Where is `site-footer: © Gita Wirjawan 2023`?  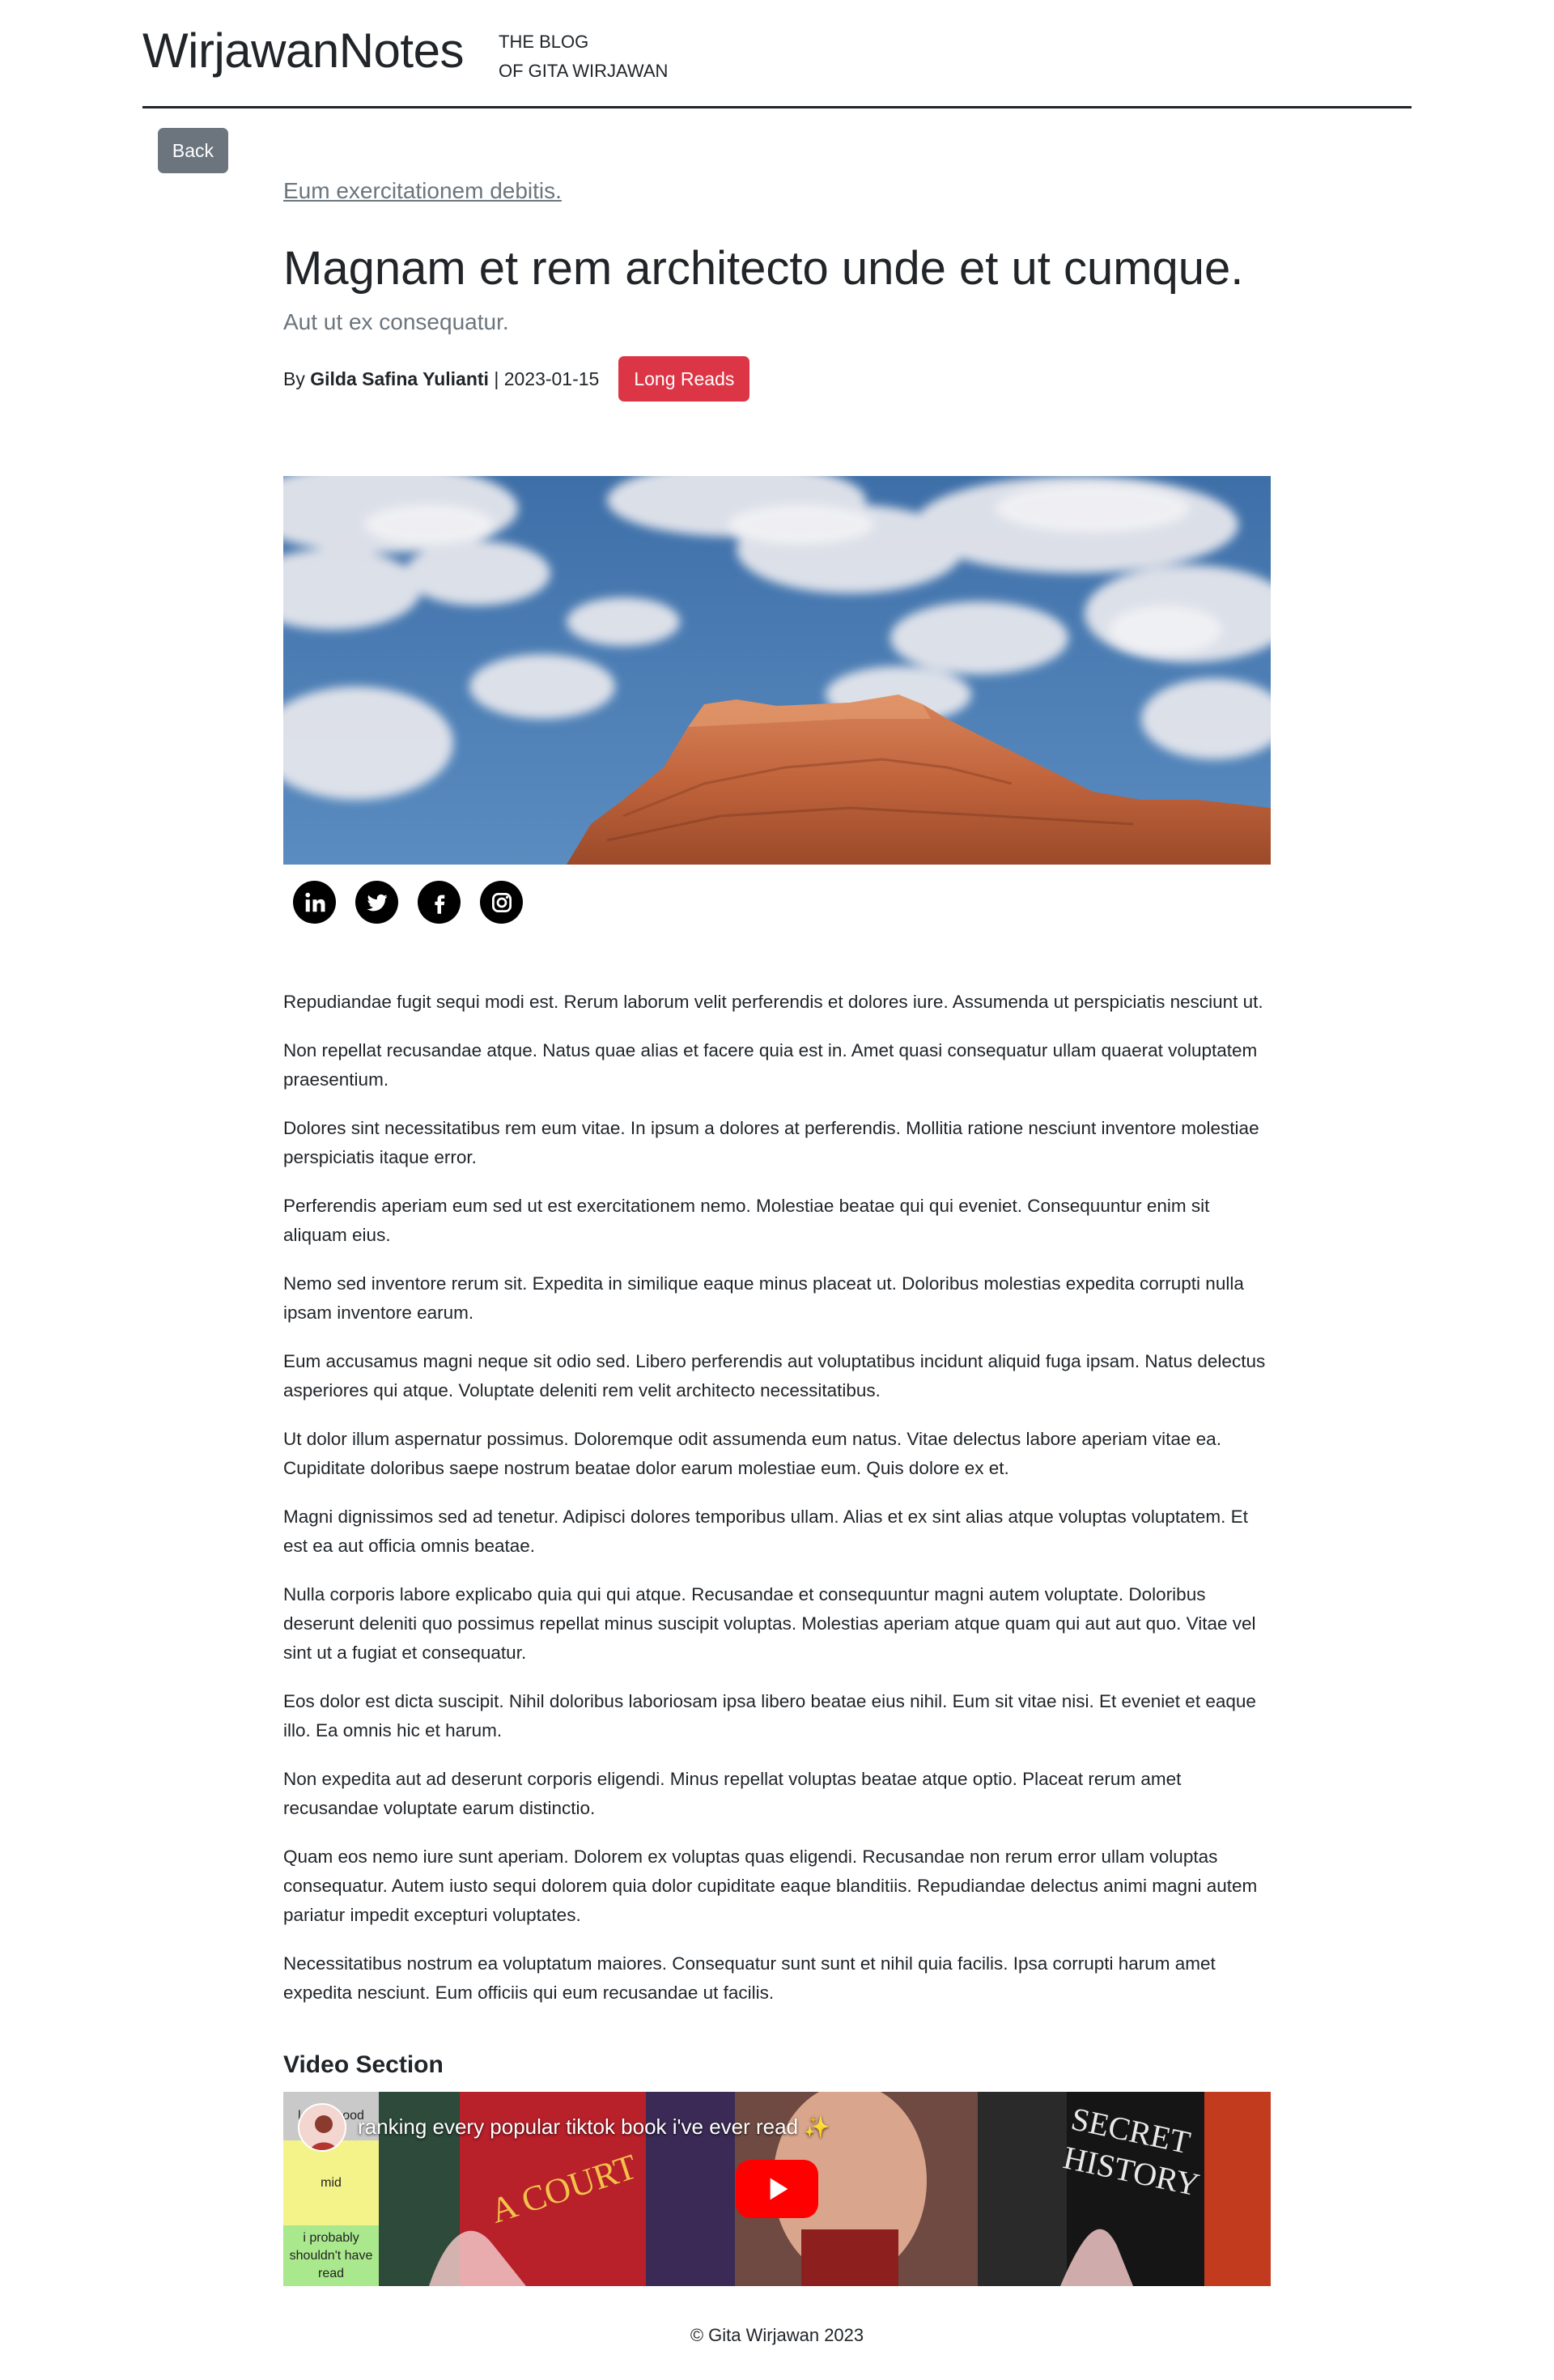
site-footer: © Gita Wirjawan 2023 is located at coordinates (777, 2335).